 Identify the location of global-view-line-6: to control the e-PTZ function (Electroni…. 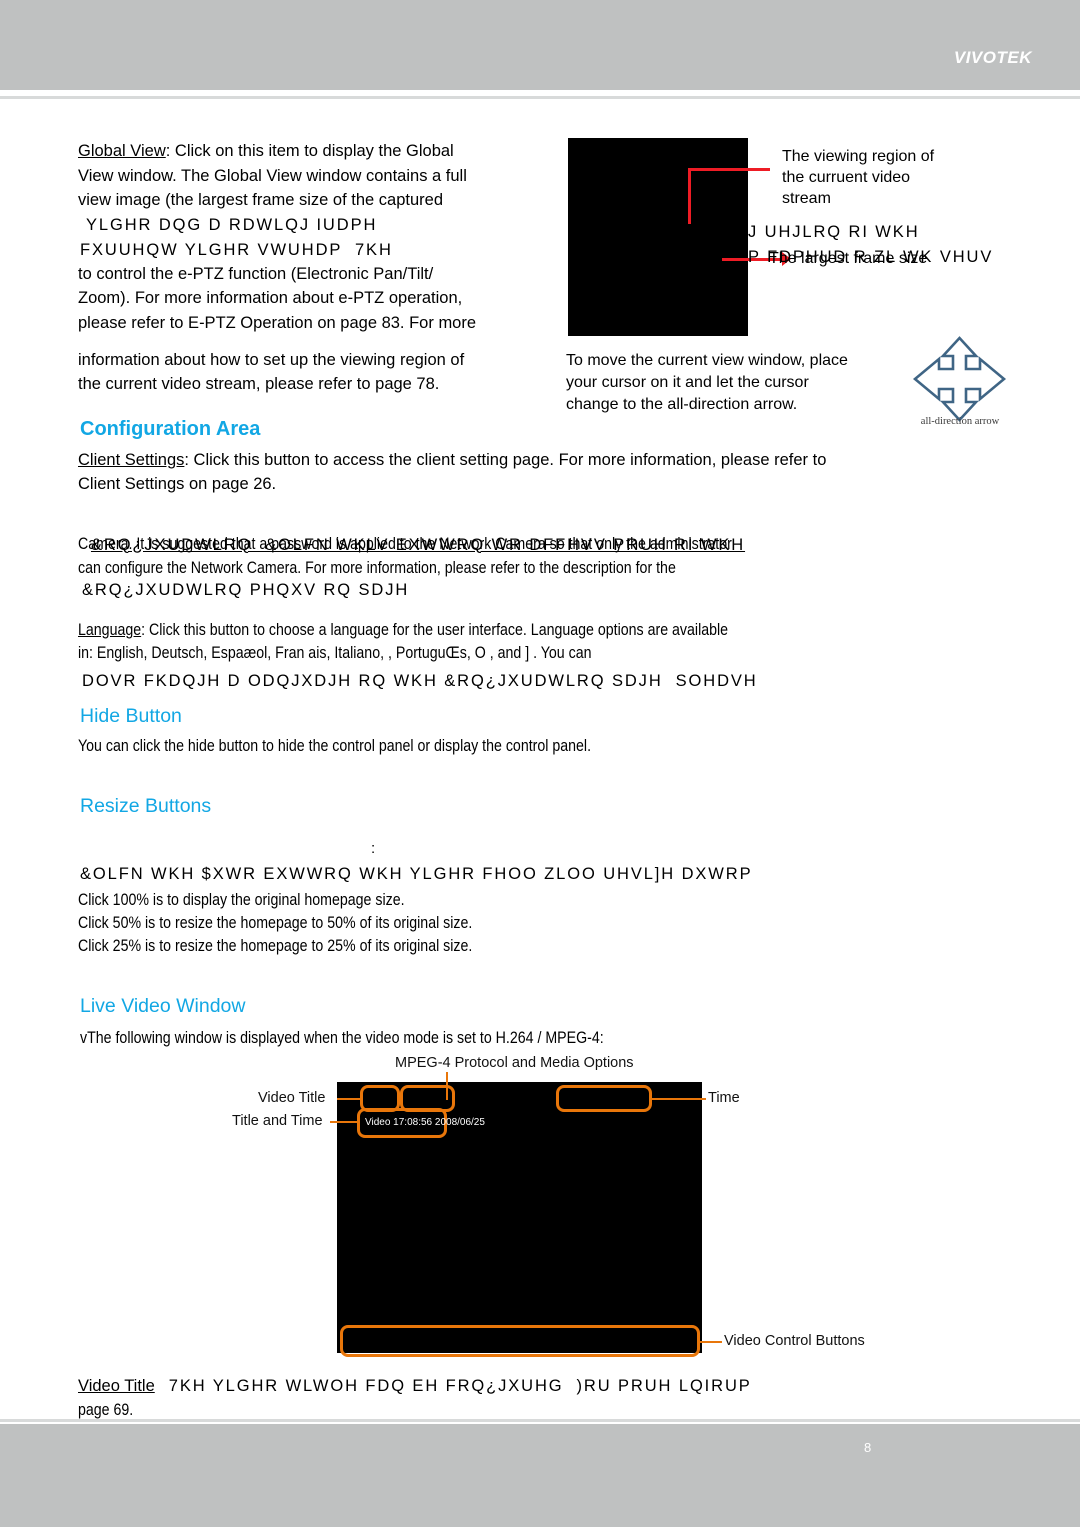
(256, 274).